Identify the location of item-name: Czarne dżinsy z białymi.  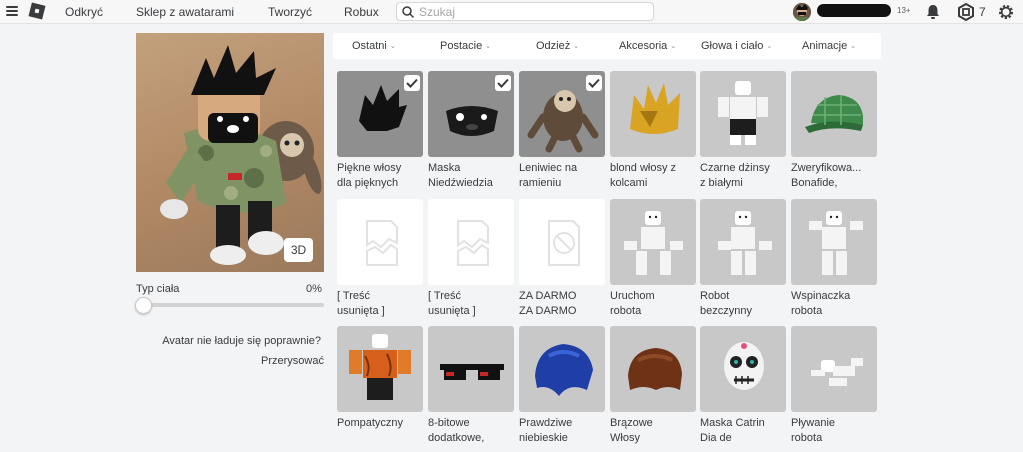
(745, 176).